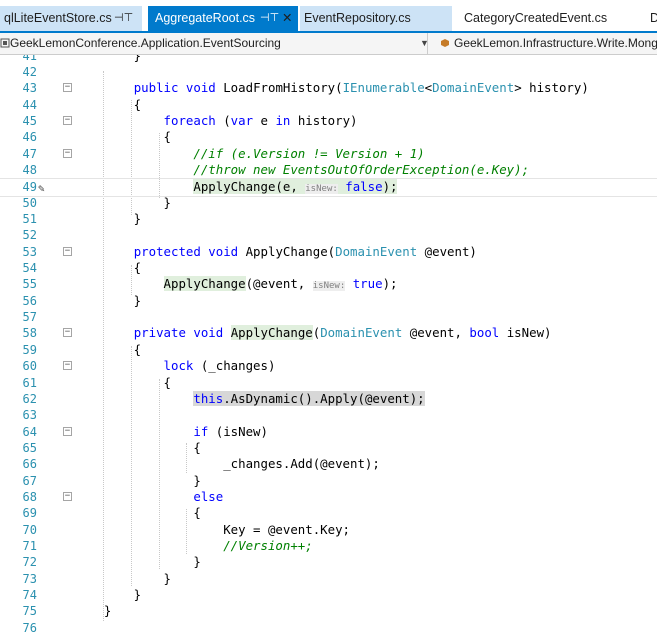  What do you see at coordinates (212, 529) in the screenshot?
I see `code-text: Key = @event.Key;` at bounding box center [212, 529].